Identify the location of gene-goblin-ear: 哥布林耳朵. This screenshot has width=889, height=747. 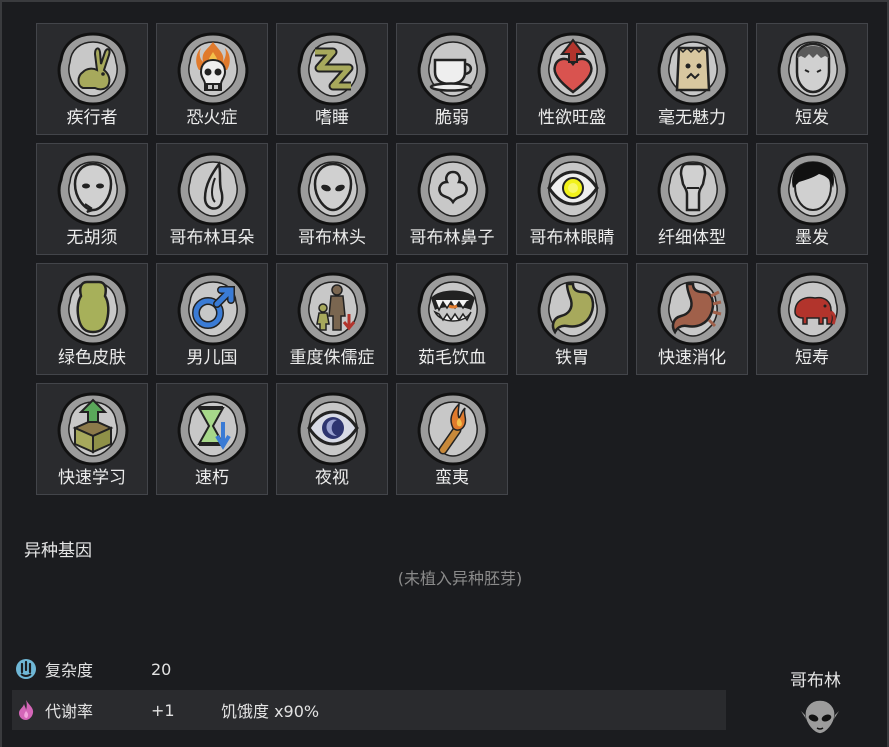
(212, 199).